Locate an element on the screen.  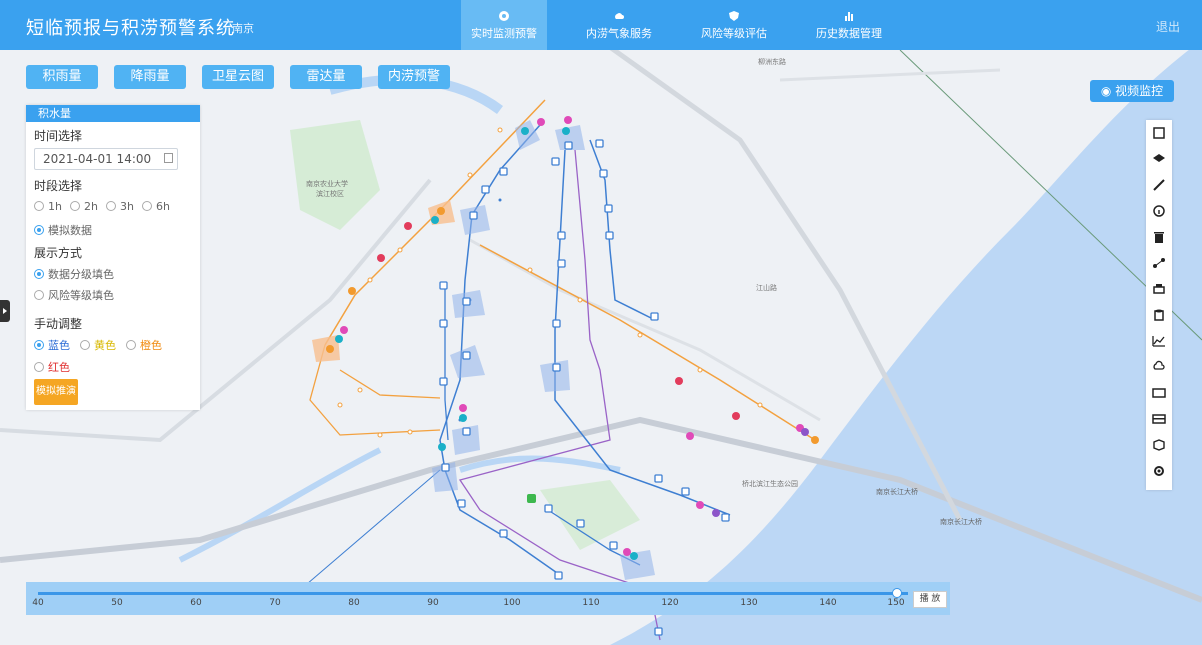
timeline-tick: 40 is located at coordinates (38, 603).